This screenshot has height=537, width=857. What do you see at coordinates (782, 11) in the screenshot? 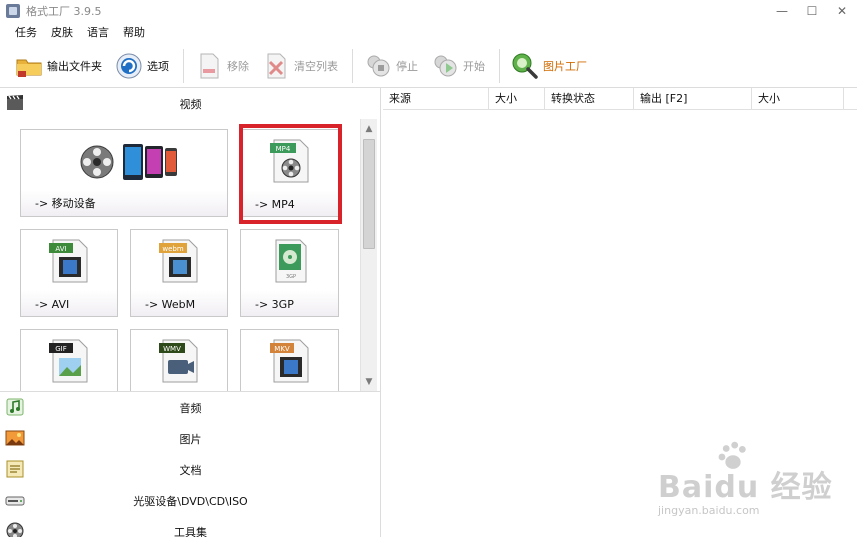
I see `minimize-button: —` at bounding box center [782, 11].